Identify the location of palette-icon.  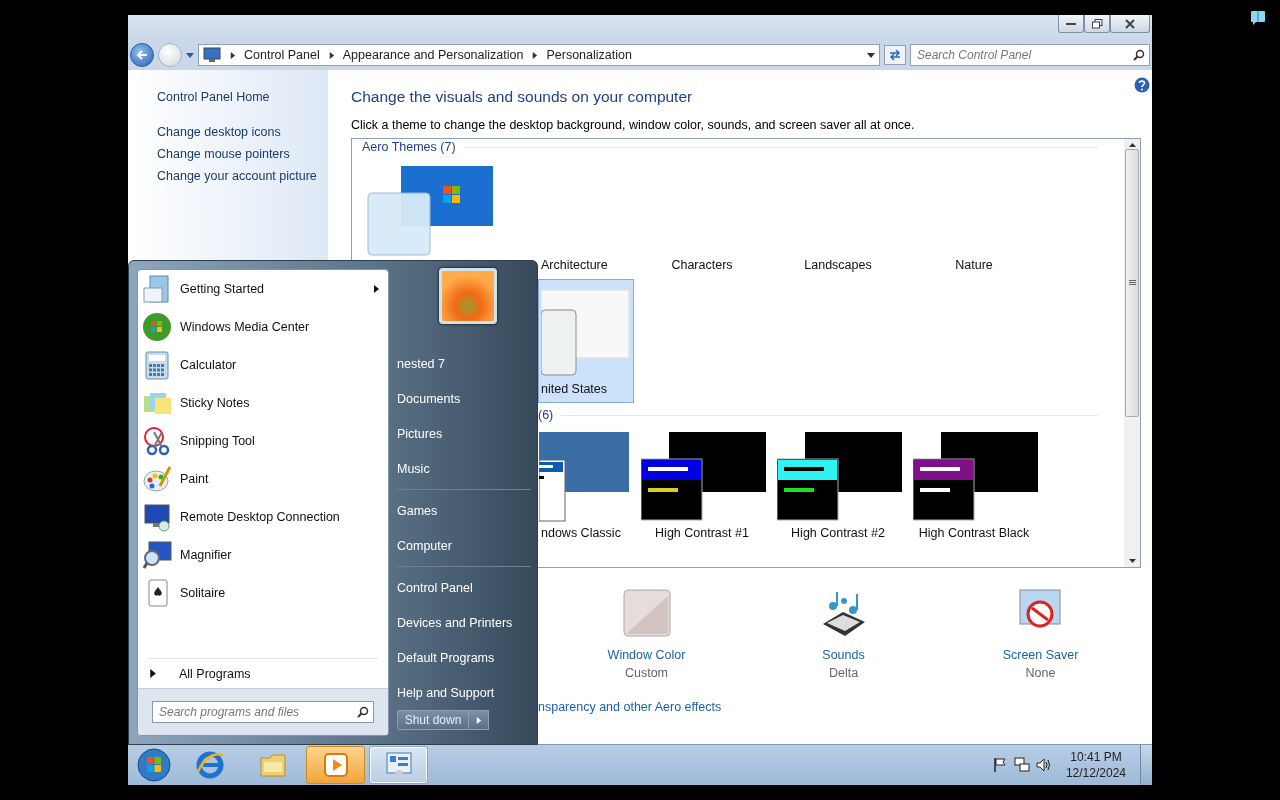
(157, 479).